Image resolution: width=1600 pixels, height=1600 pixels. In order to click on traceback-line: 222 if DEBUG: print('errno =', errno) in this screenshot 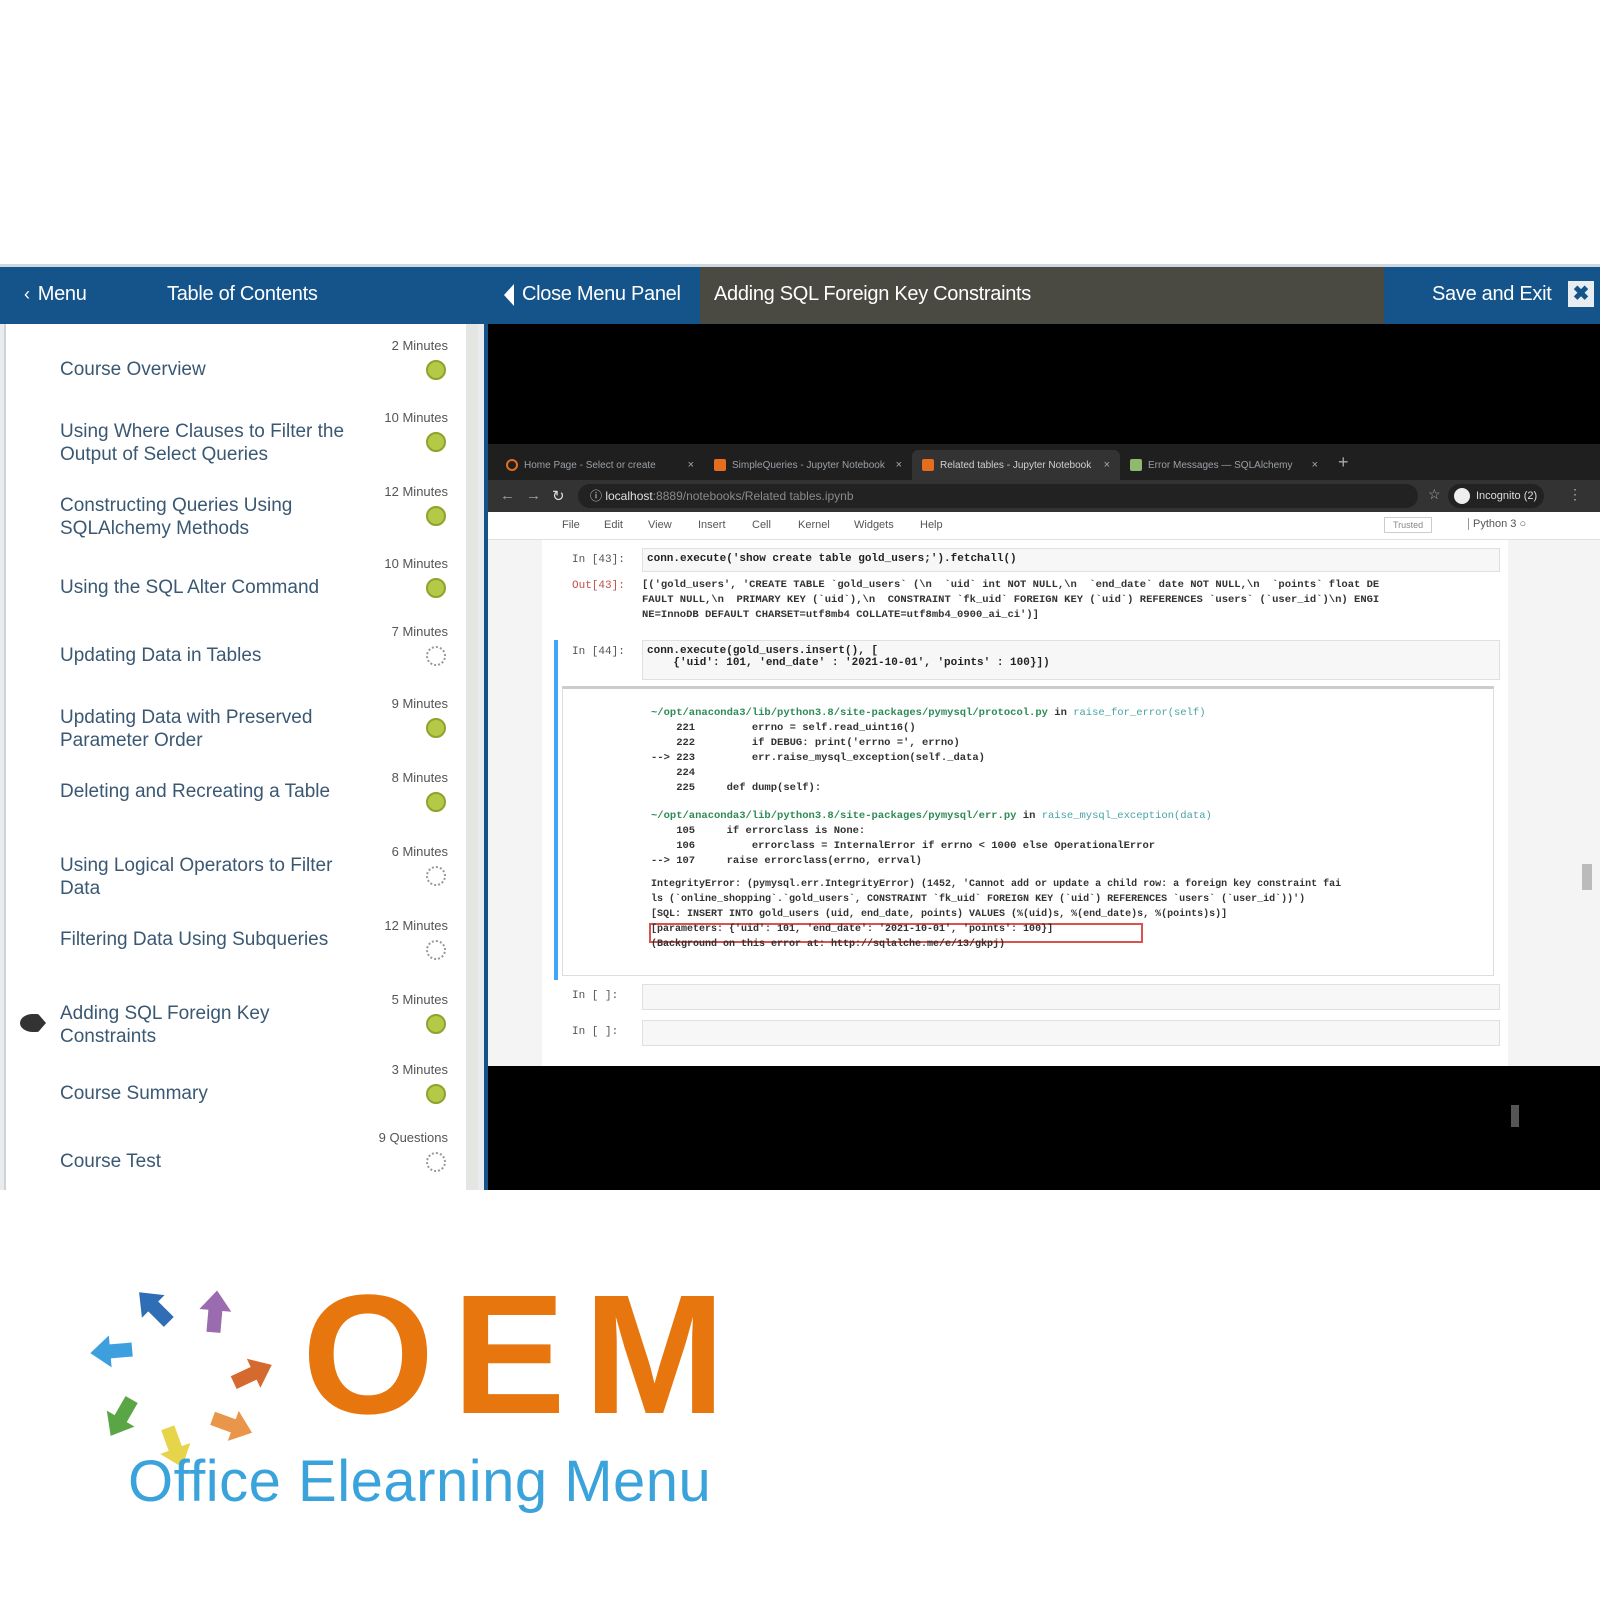, I will do `click(805, 743)`.